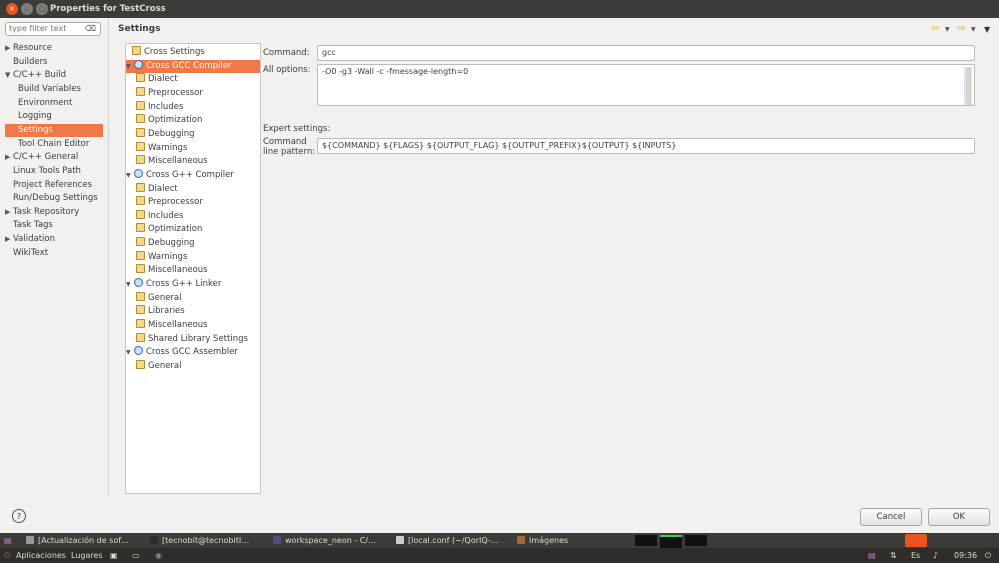  I want to click on clear-filter-icon: ⌫, so click(90, 28).